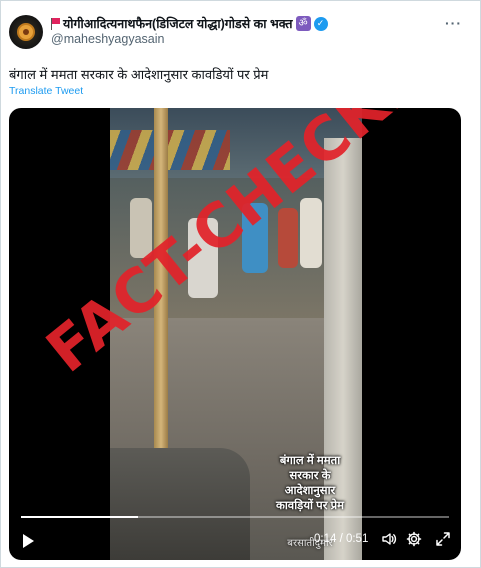  Describe the element at coordinates (453, 23) in the screenshot. I see `more-options-button: ···` at that location.